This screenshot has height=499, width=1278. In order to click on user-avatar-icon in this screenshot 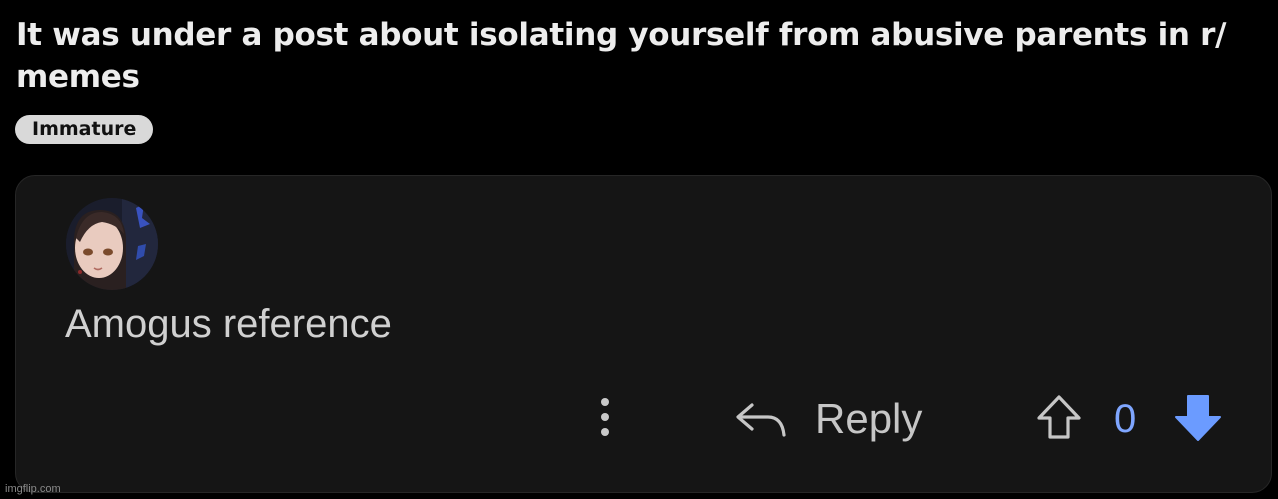, I will do `click(112, 244)`.